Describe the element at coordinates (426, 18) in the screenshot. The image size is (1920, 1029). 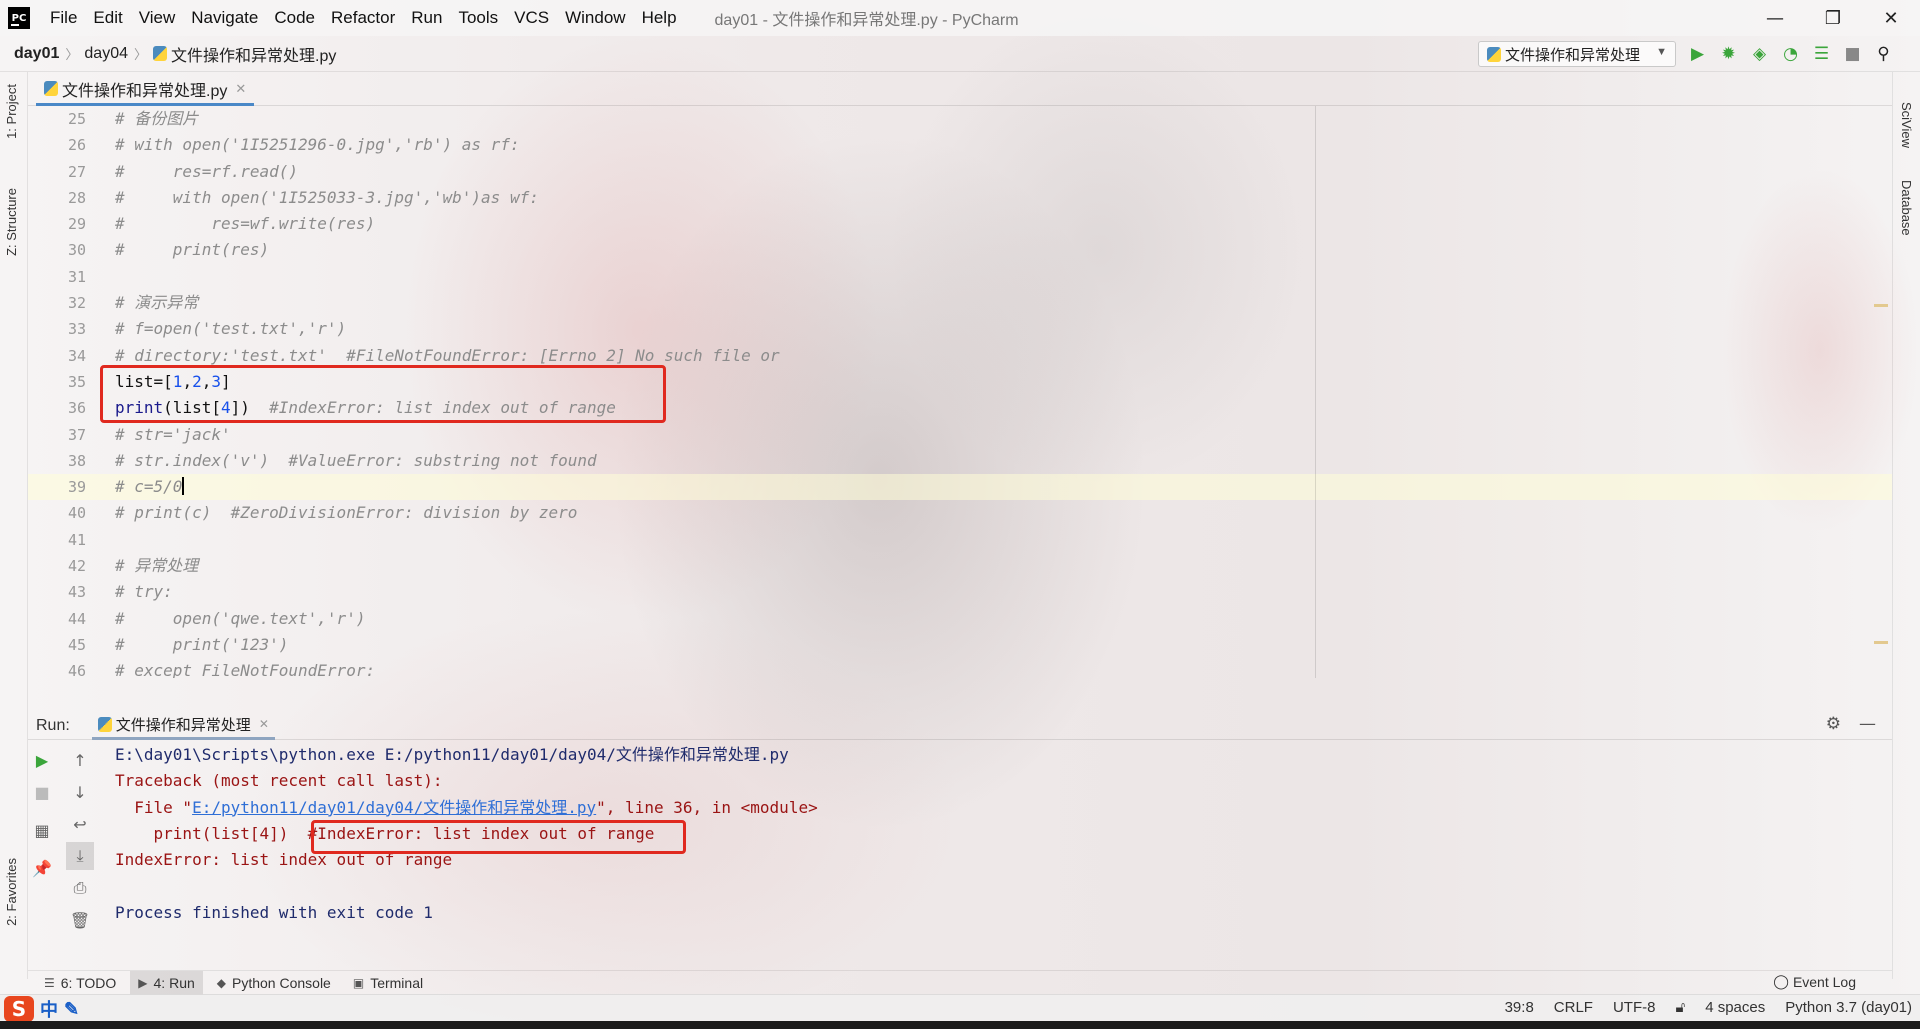
I see `menu-run: Run` at that location.